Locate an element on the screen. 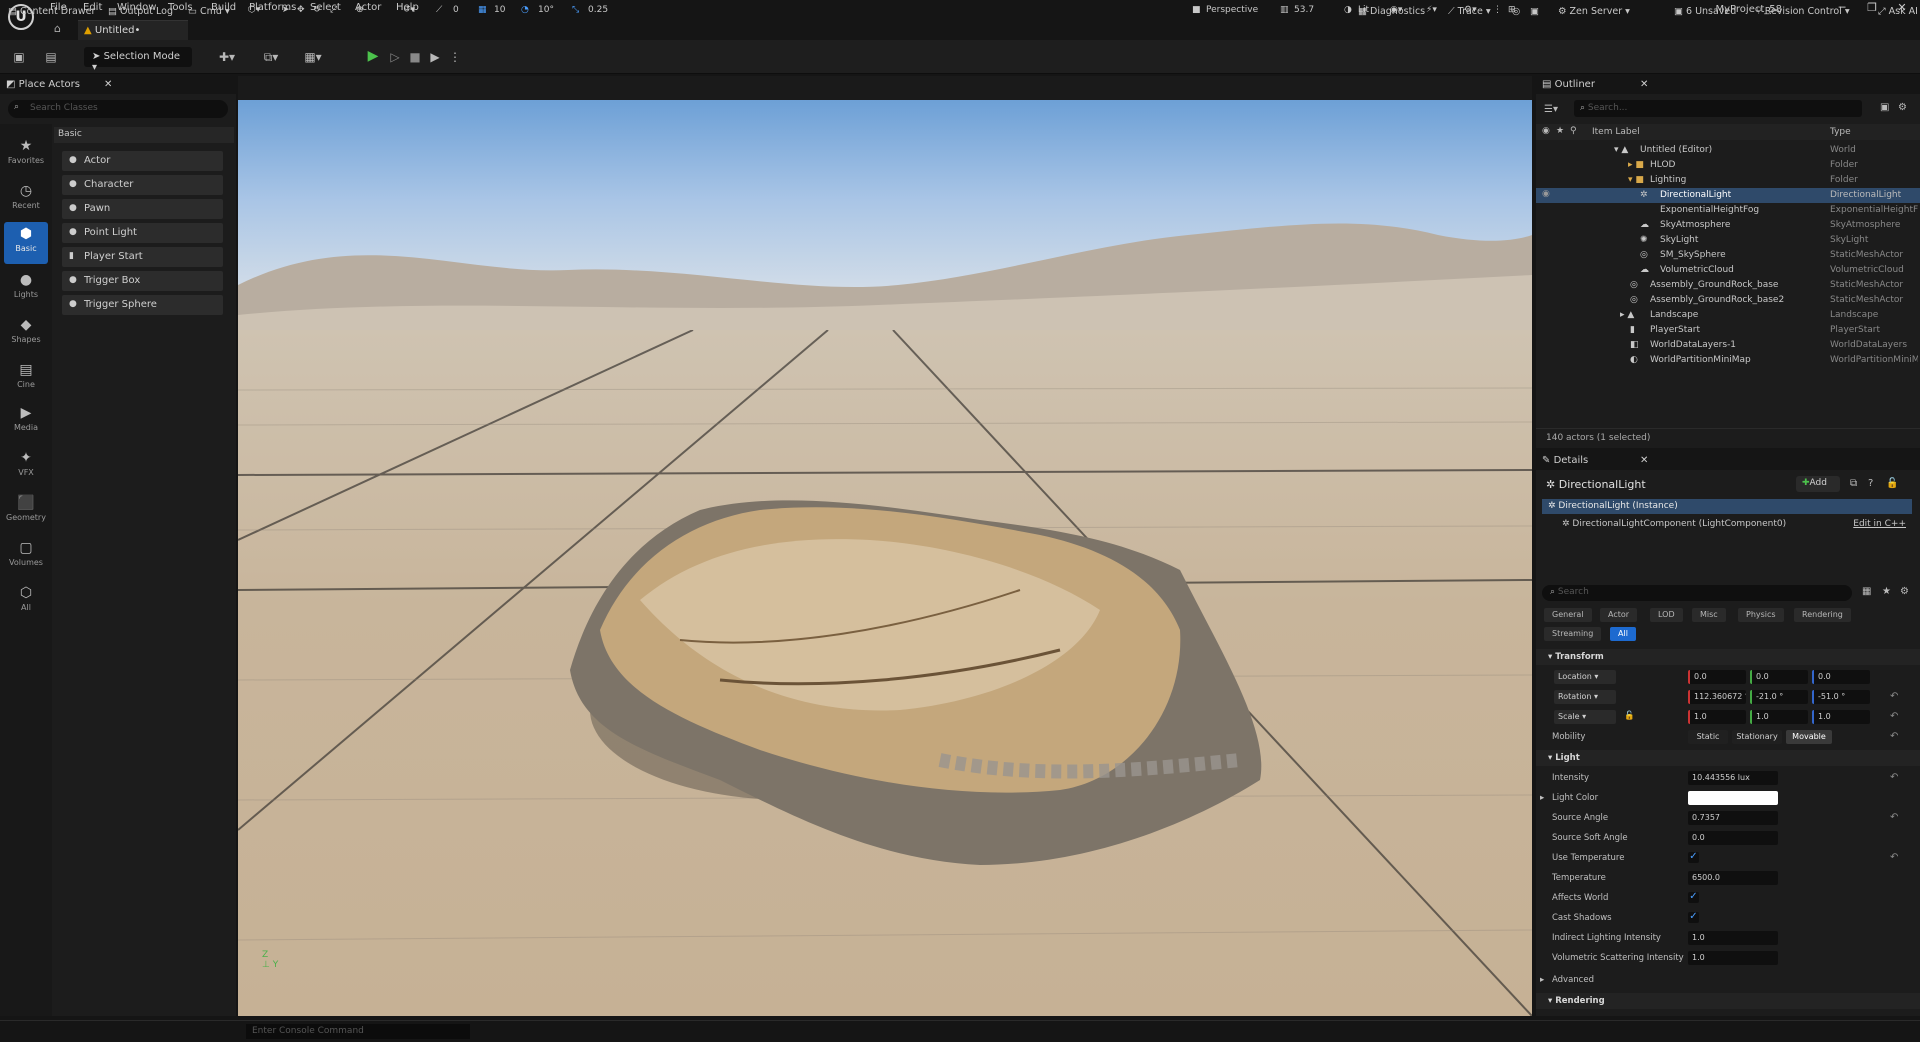 This screenshot has width=1920, height=1042. move-tool-icon: ✥ is located at coordinates (301, 10).